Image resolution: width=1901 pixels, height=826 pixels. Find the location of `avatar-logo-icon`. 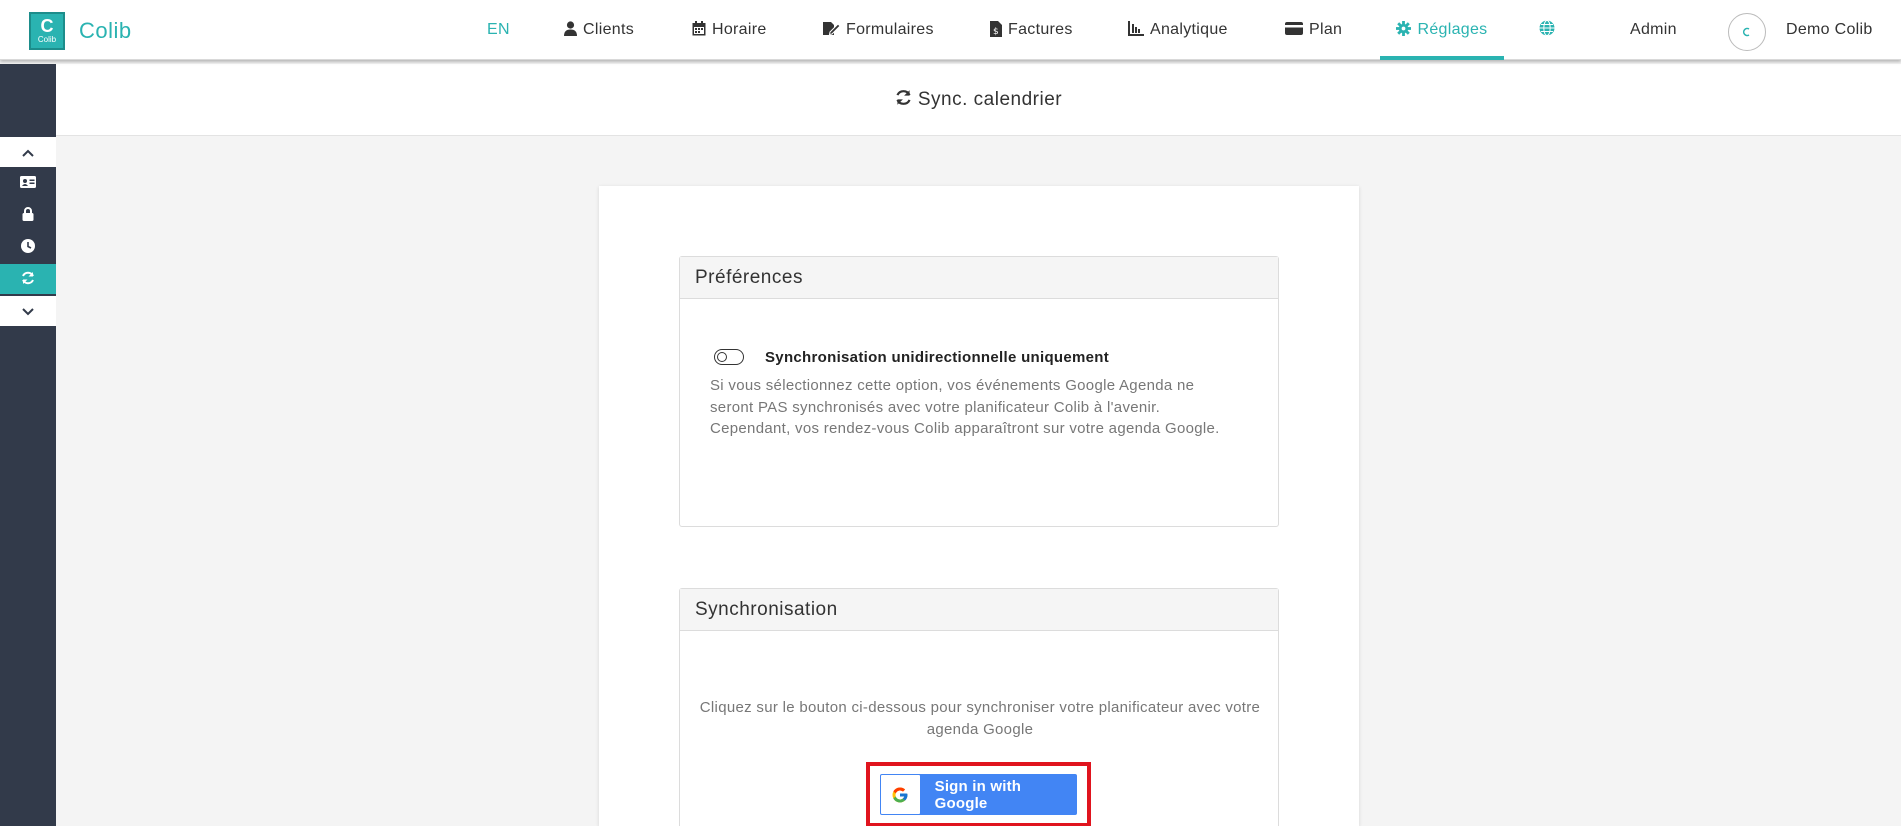

avatar-logo-icon is located at coordinates (1746, 32).